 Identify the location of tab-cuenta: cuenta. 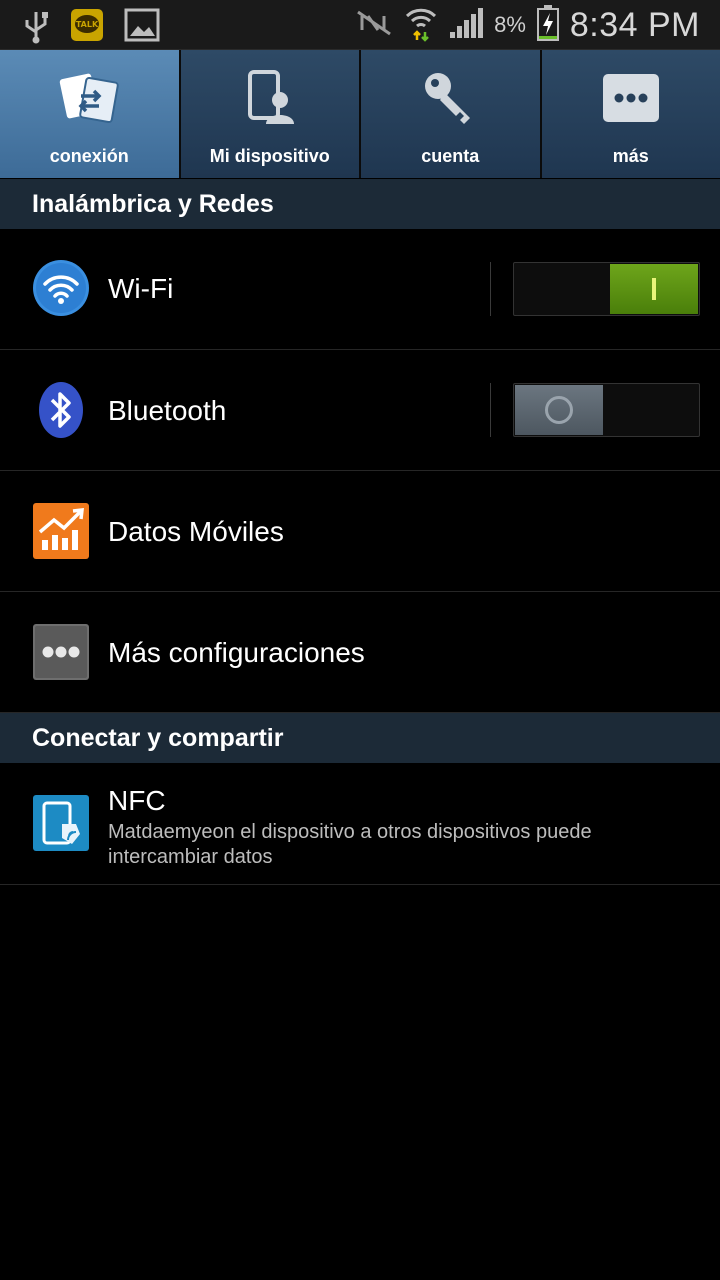
(450, 114).